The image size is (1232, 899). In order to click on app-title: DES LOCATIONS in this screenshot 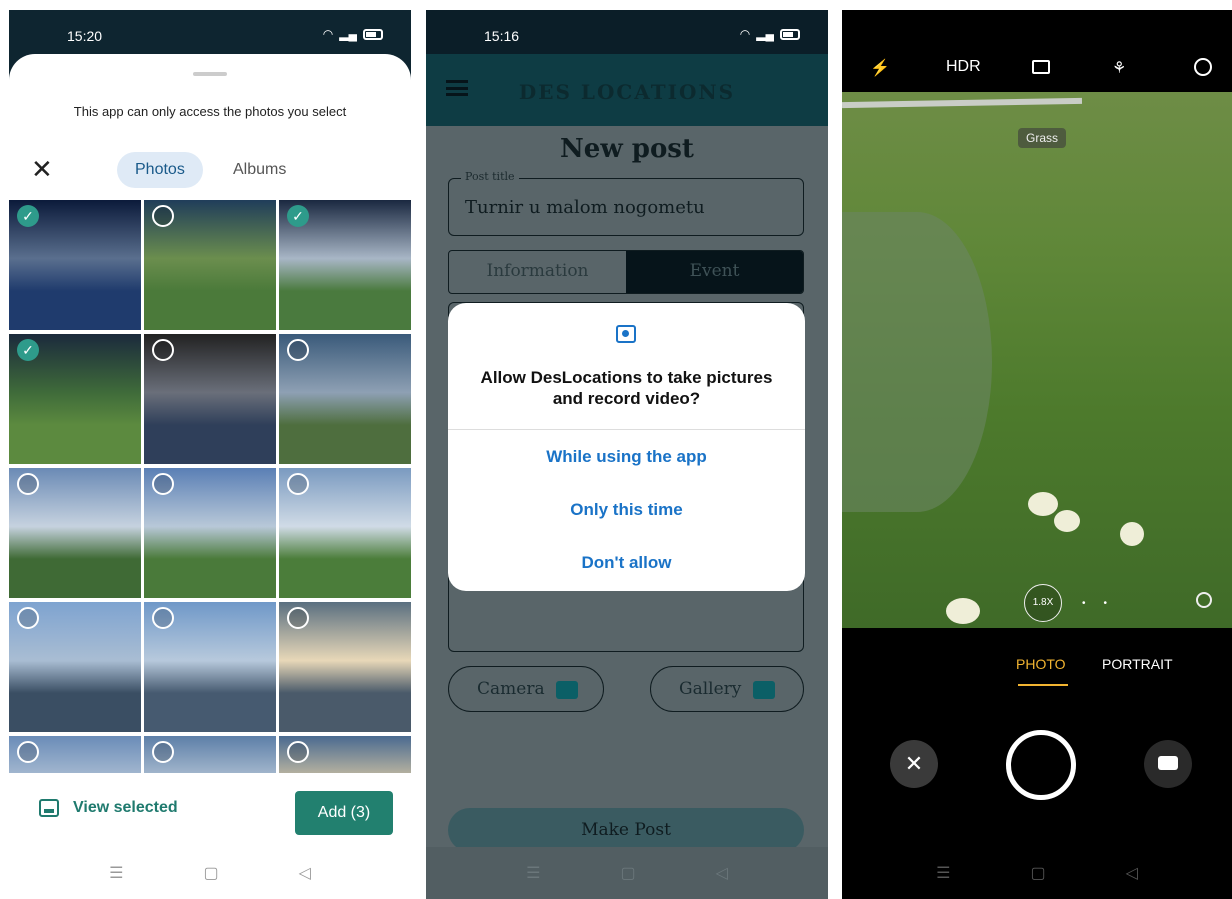, I will do `click(627, 92)`.